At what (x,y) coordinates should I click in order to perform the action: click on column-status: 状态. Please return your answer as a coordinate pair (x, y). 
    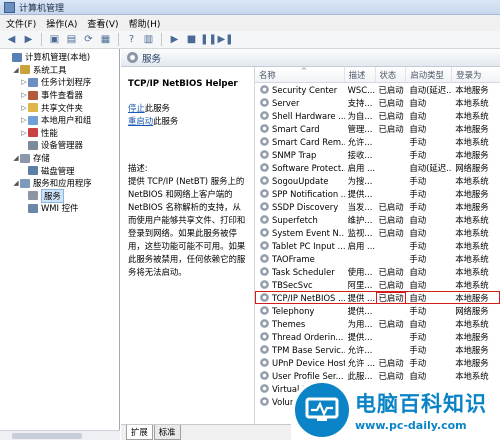
    Looking at the image, I should click on (391, 74).